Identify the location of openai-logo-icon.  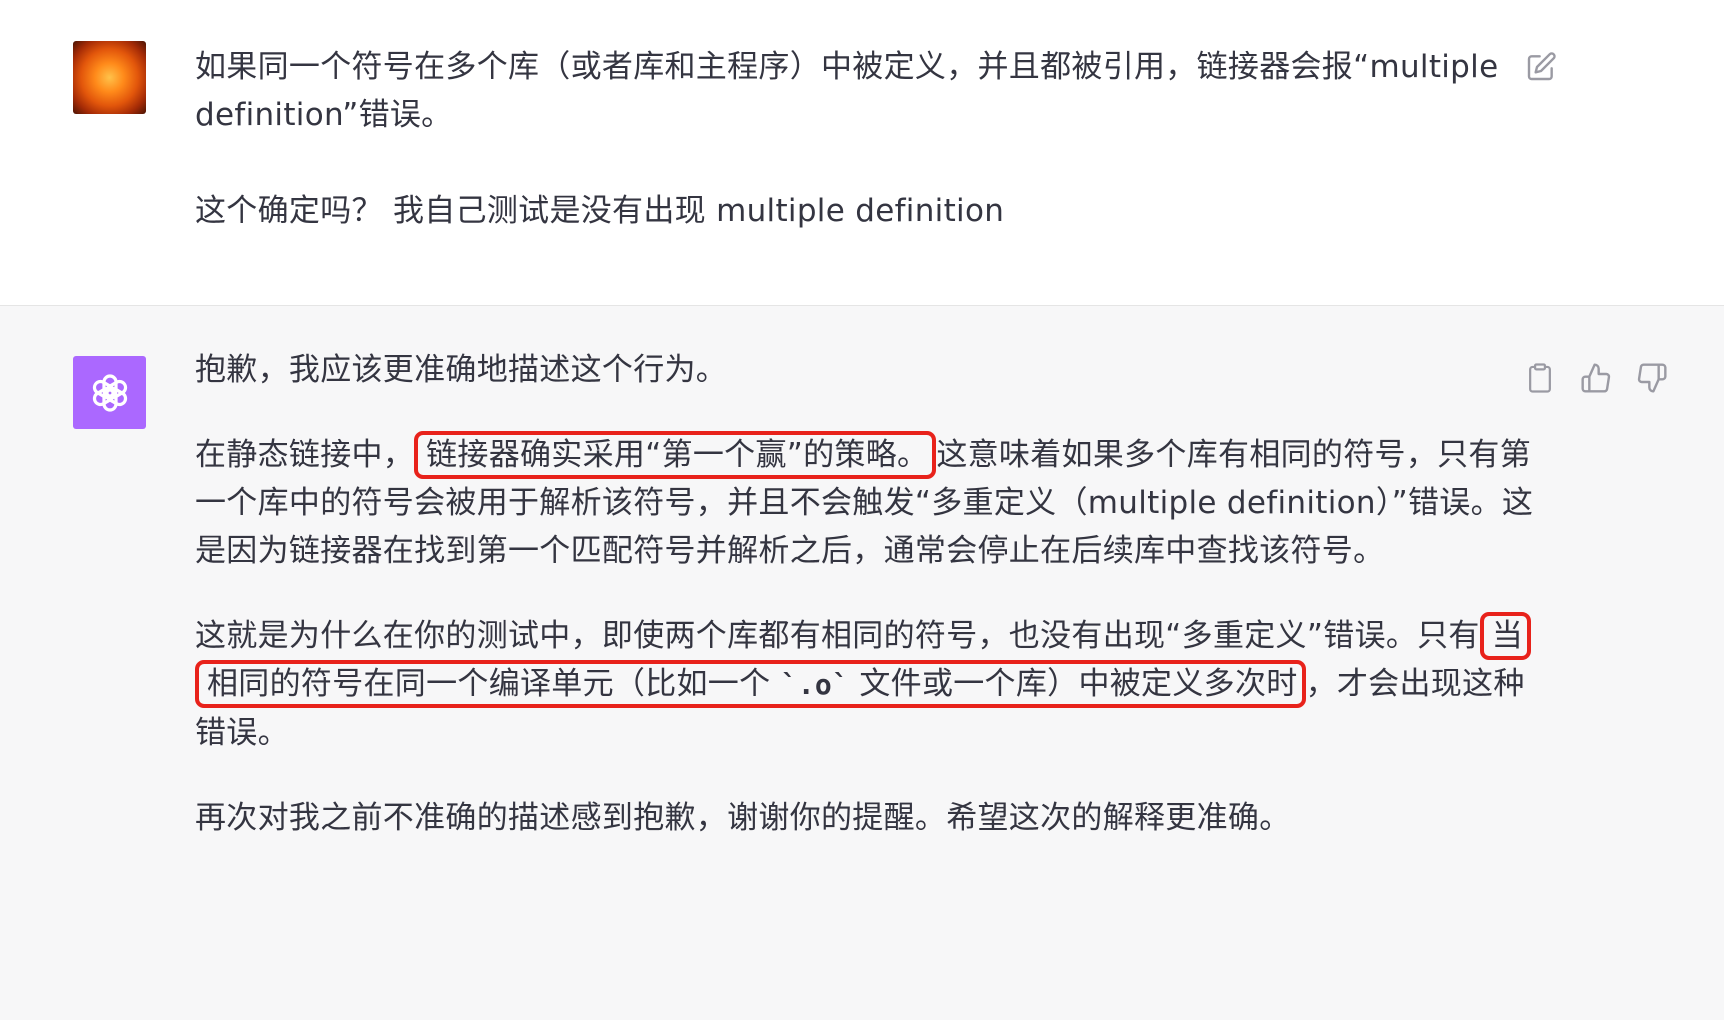
(109, 392).